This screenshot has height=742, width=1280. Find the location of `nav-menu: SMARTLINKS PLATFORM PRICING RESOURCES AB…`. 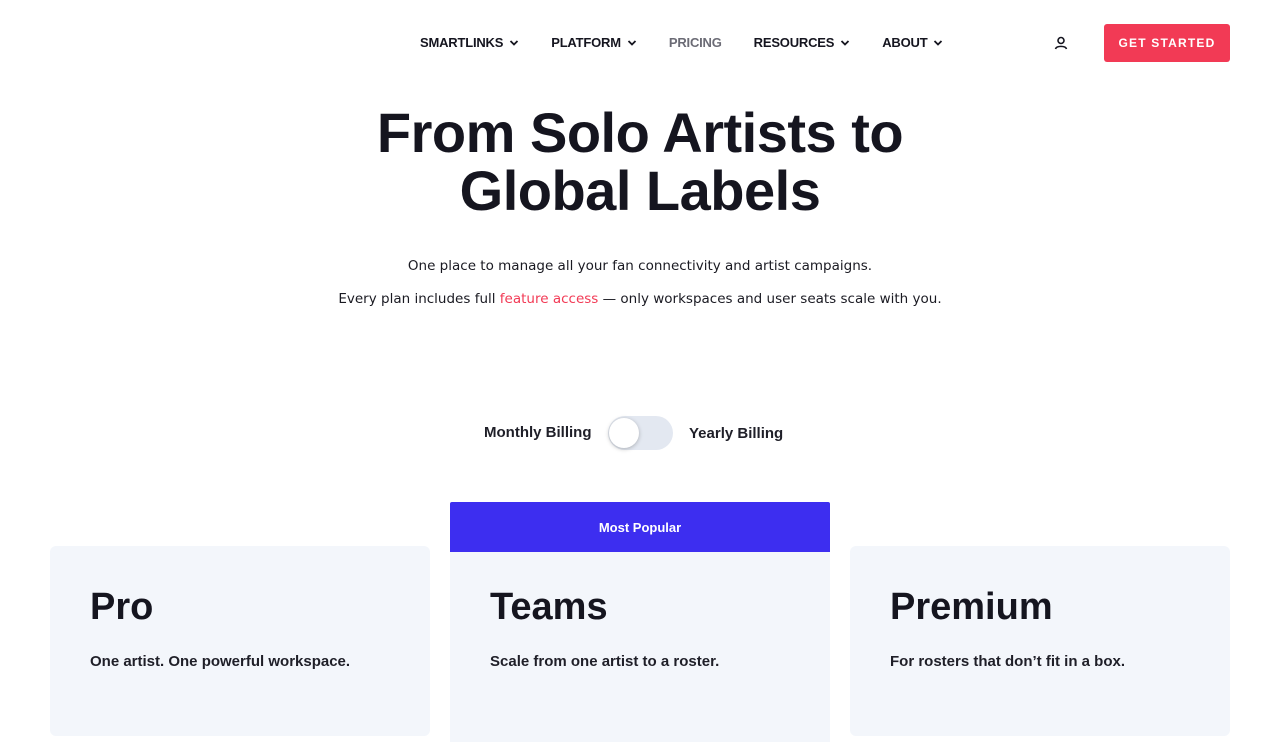

nav-menu: SMARTLINKS PLATFORM PRICING RESOURCES AB… is located at coordinates (697, 43).